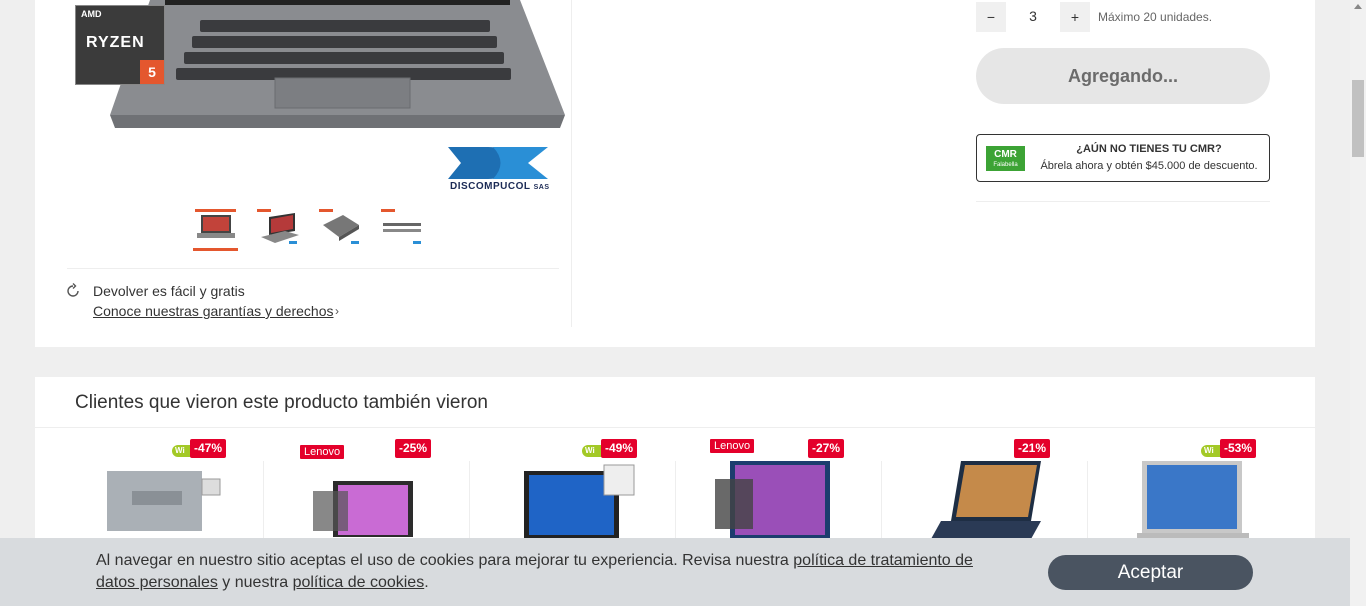 This screenshot has width=1366, height=606. Describe the element at coordinates (337, 65) in the screenshot. I see `main-product-image` at that location.